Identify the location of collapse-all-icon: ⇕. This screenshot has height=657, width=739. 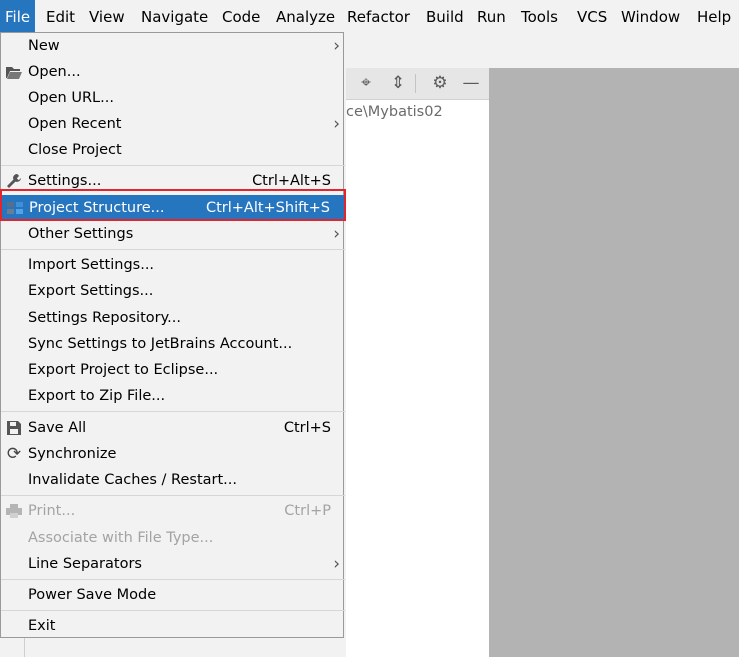
(398, 83).